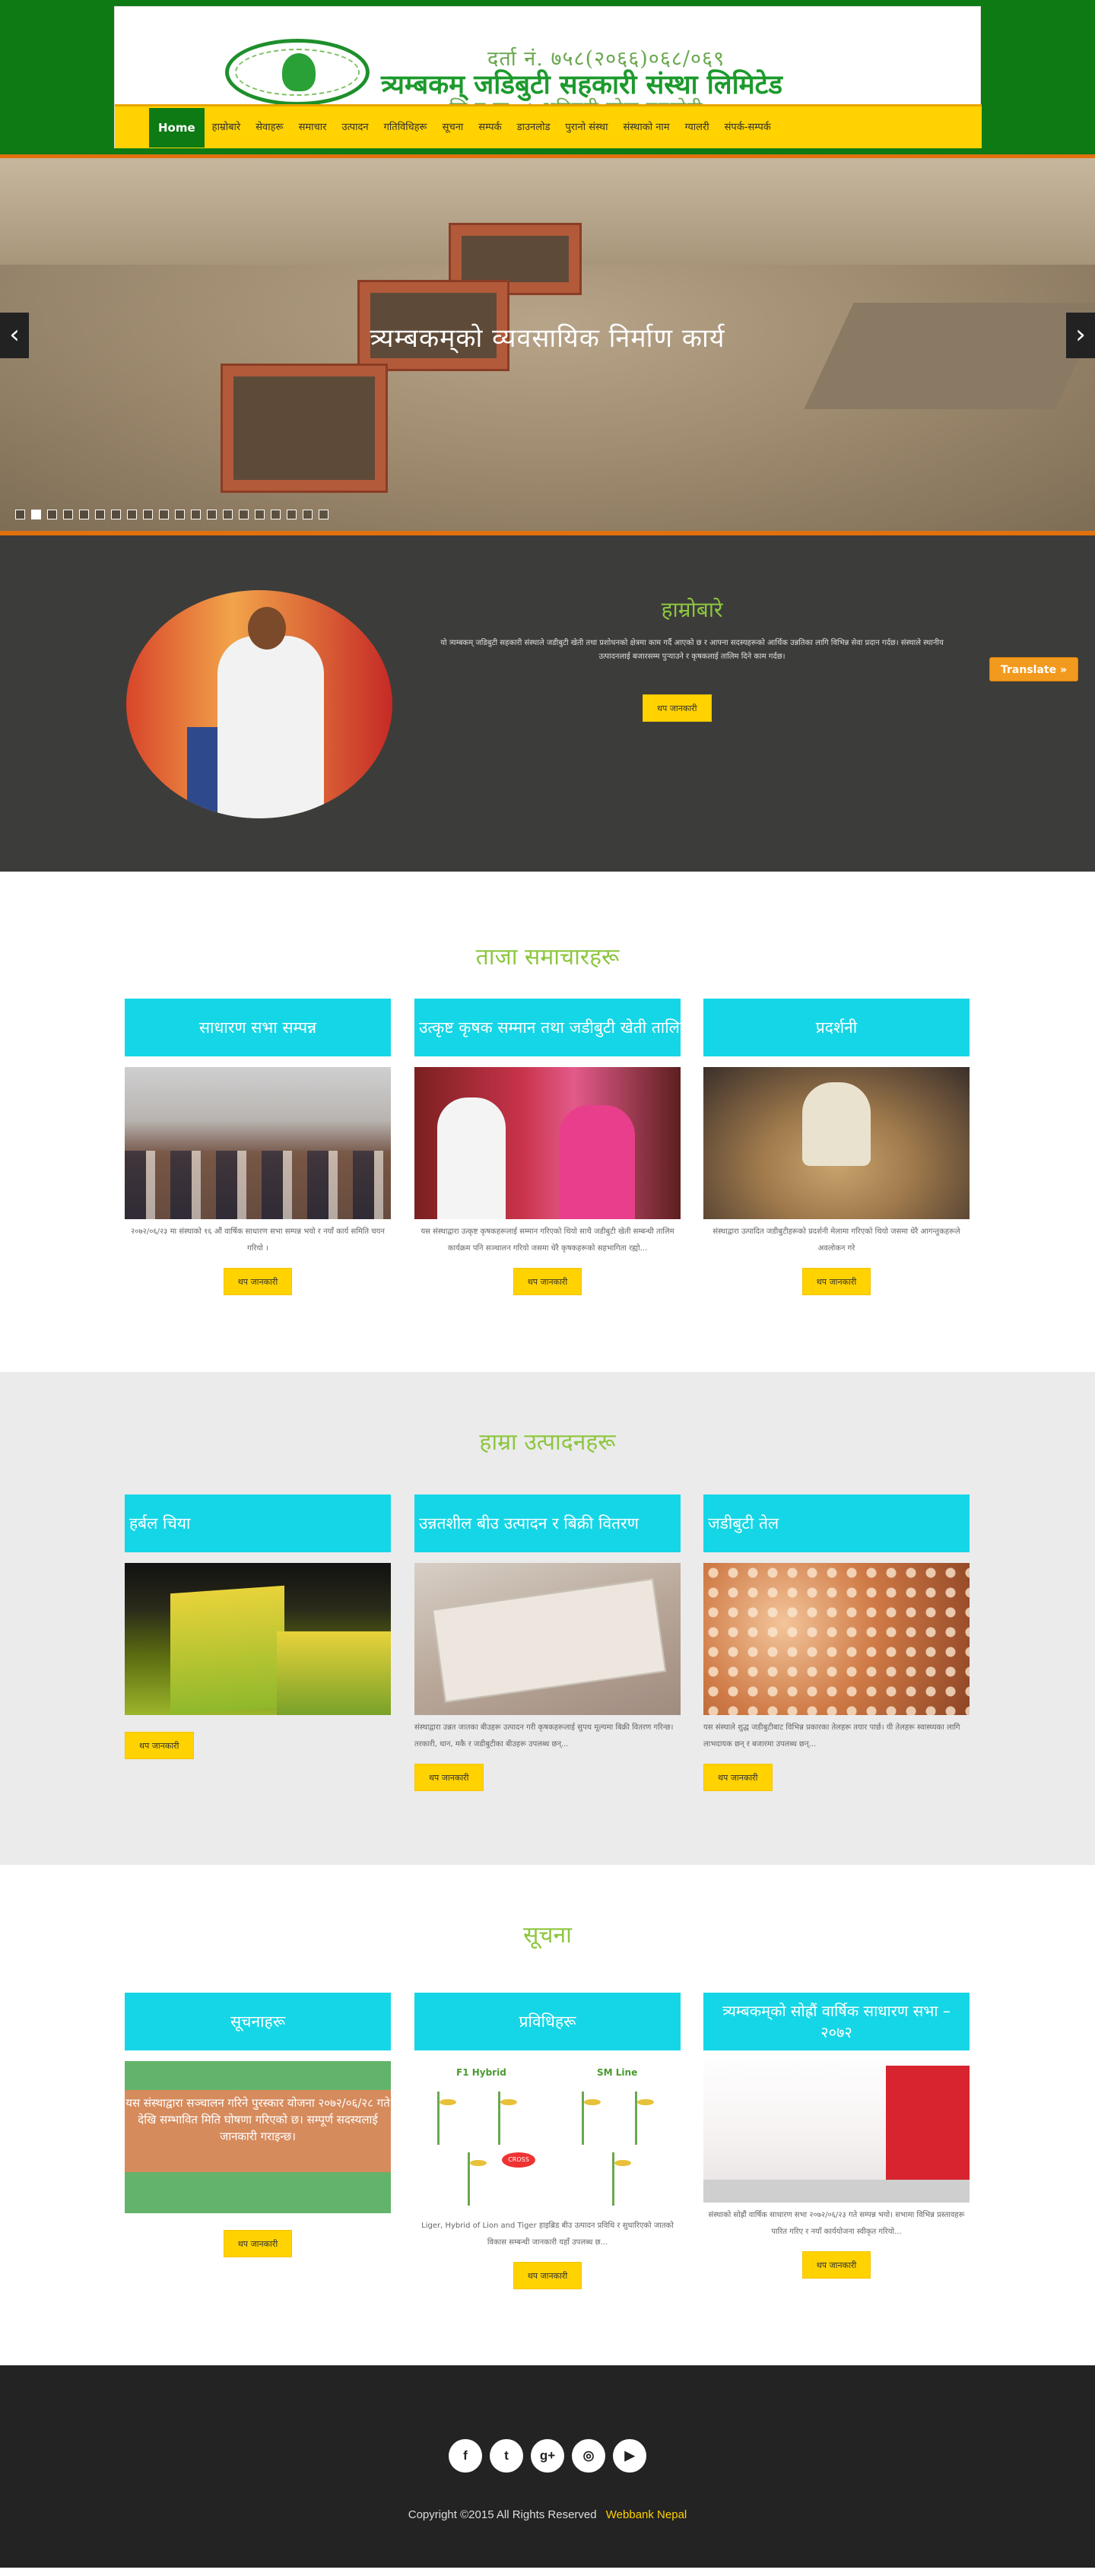  Describe the element at coordinates (258, 1523) in the screenshot. I see `product-card-title: हर्बल चिया` at that location.